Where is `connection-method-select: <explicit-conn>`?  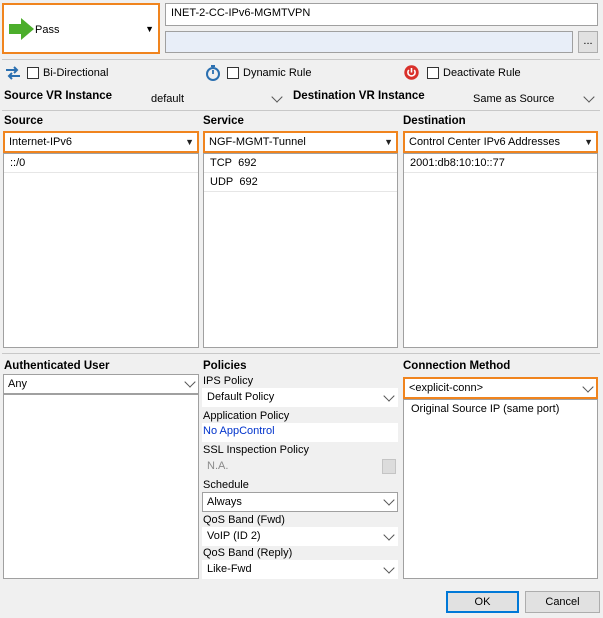
connection-method-select: <explicit-conn> is located at coordinates (500, 388).